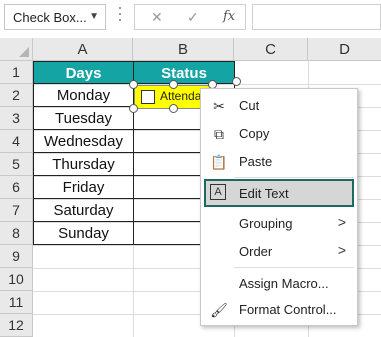 The width and height of the screenshot is (381, 337). Describe the element at coordinates (219, 310) in the screenshot. I see `format-control-icon: 🖌` at that location.